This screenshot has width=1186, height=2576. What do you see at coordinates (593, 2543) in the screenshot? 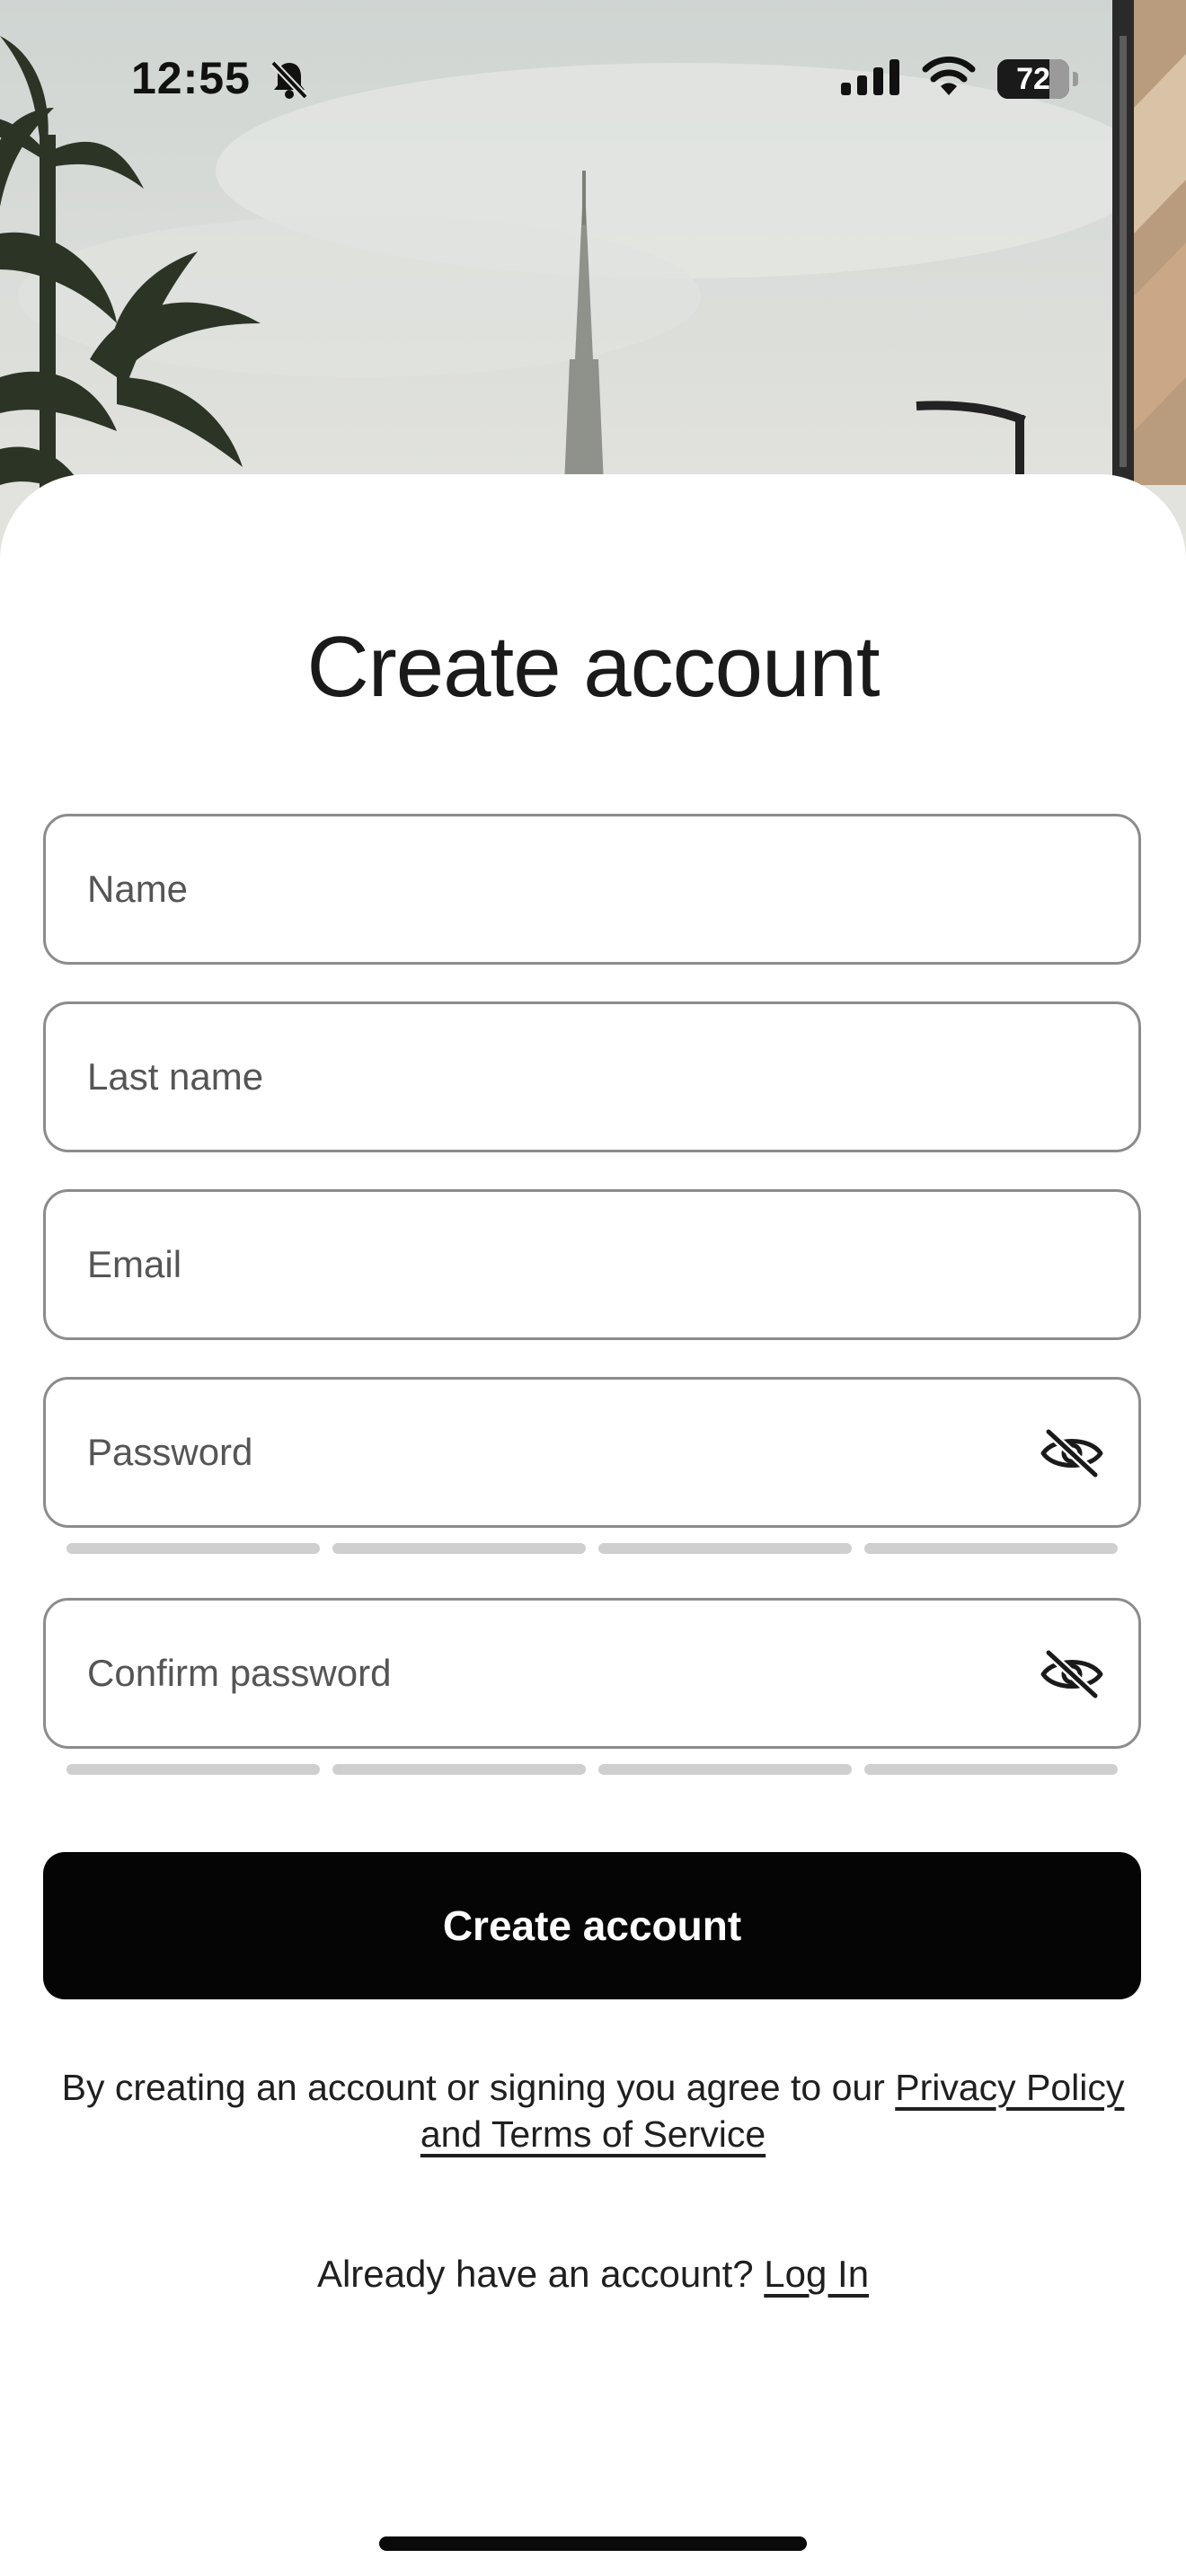
I see `home-indicator` at bounding box center [593, 2543].